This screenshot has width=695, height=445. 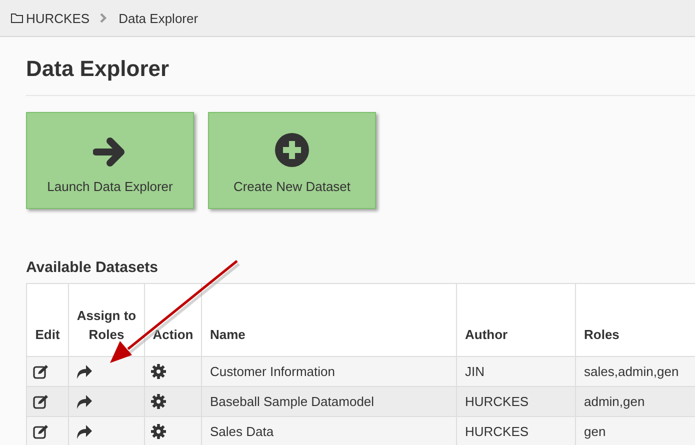 What do you see at coordinates (631, 371) in the screenshot?
I see `table-cell: sales,admin,gen` at bounding box center [631, 371].